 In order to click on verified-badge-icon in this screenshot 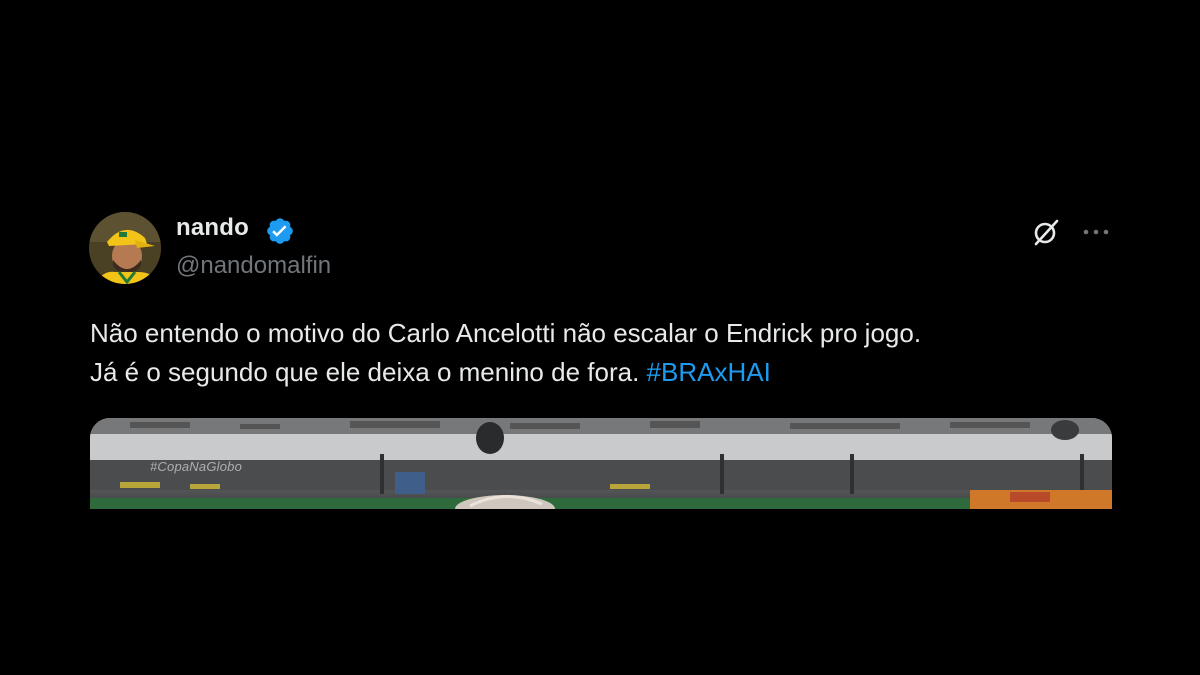, I will do `click(280, 231)`.